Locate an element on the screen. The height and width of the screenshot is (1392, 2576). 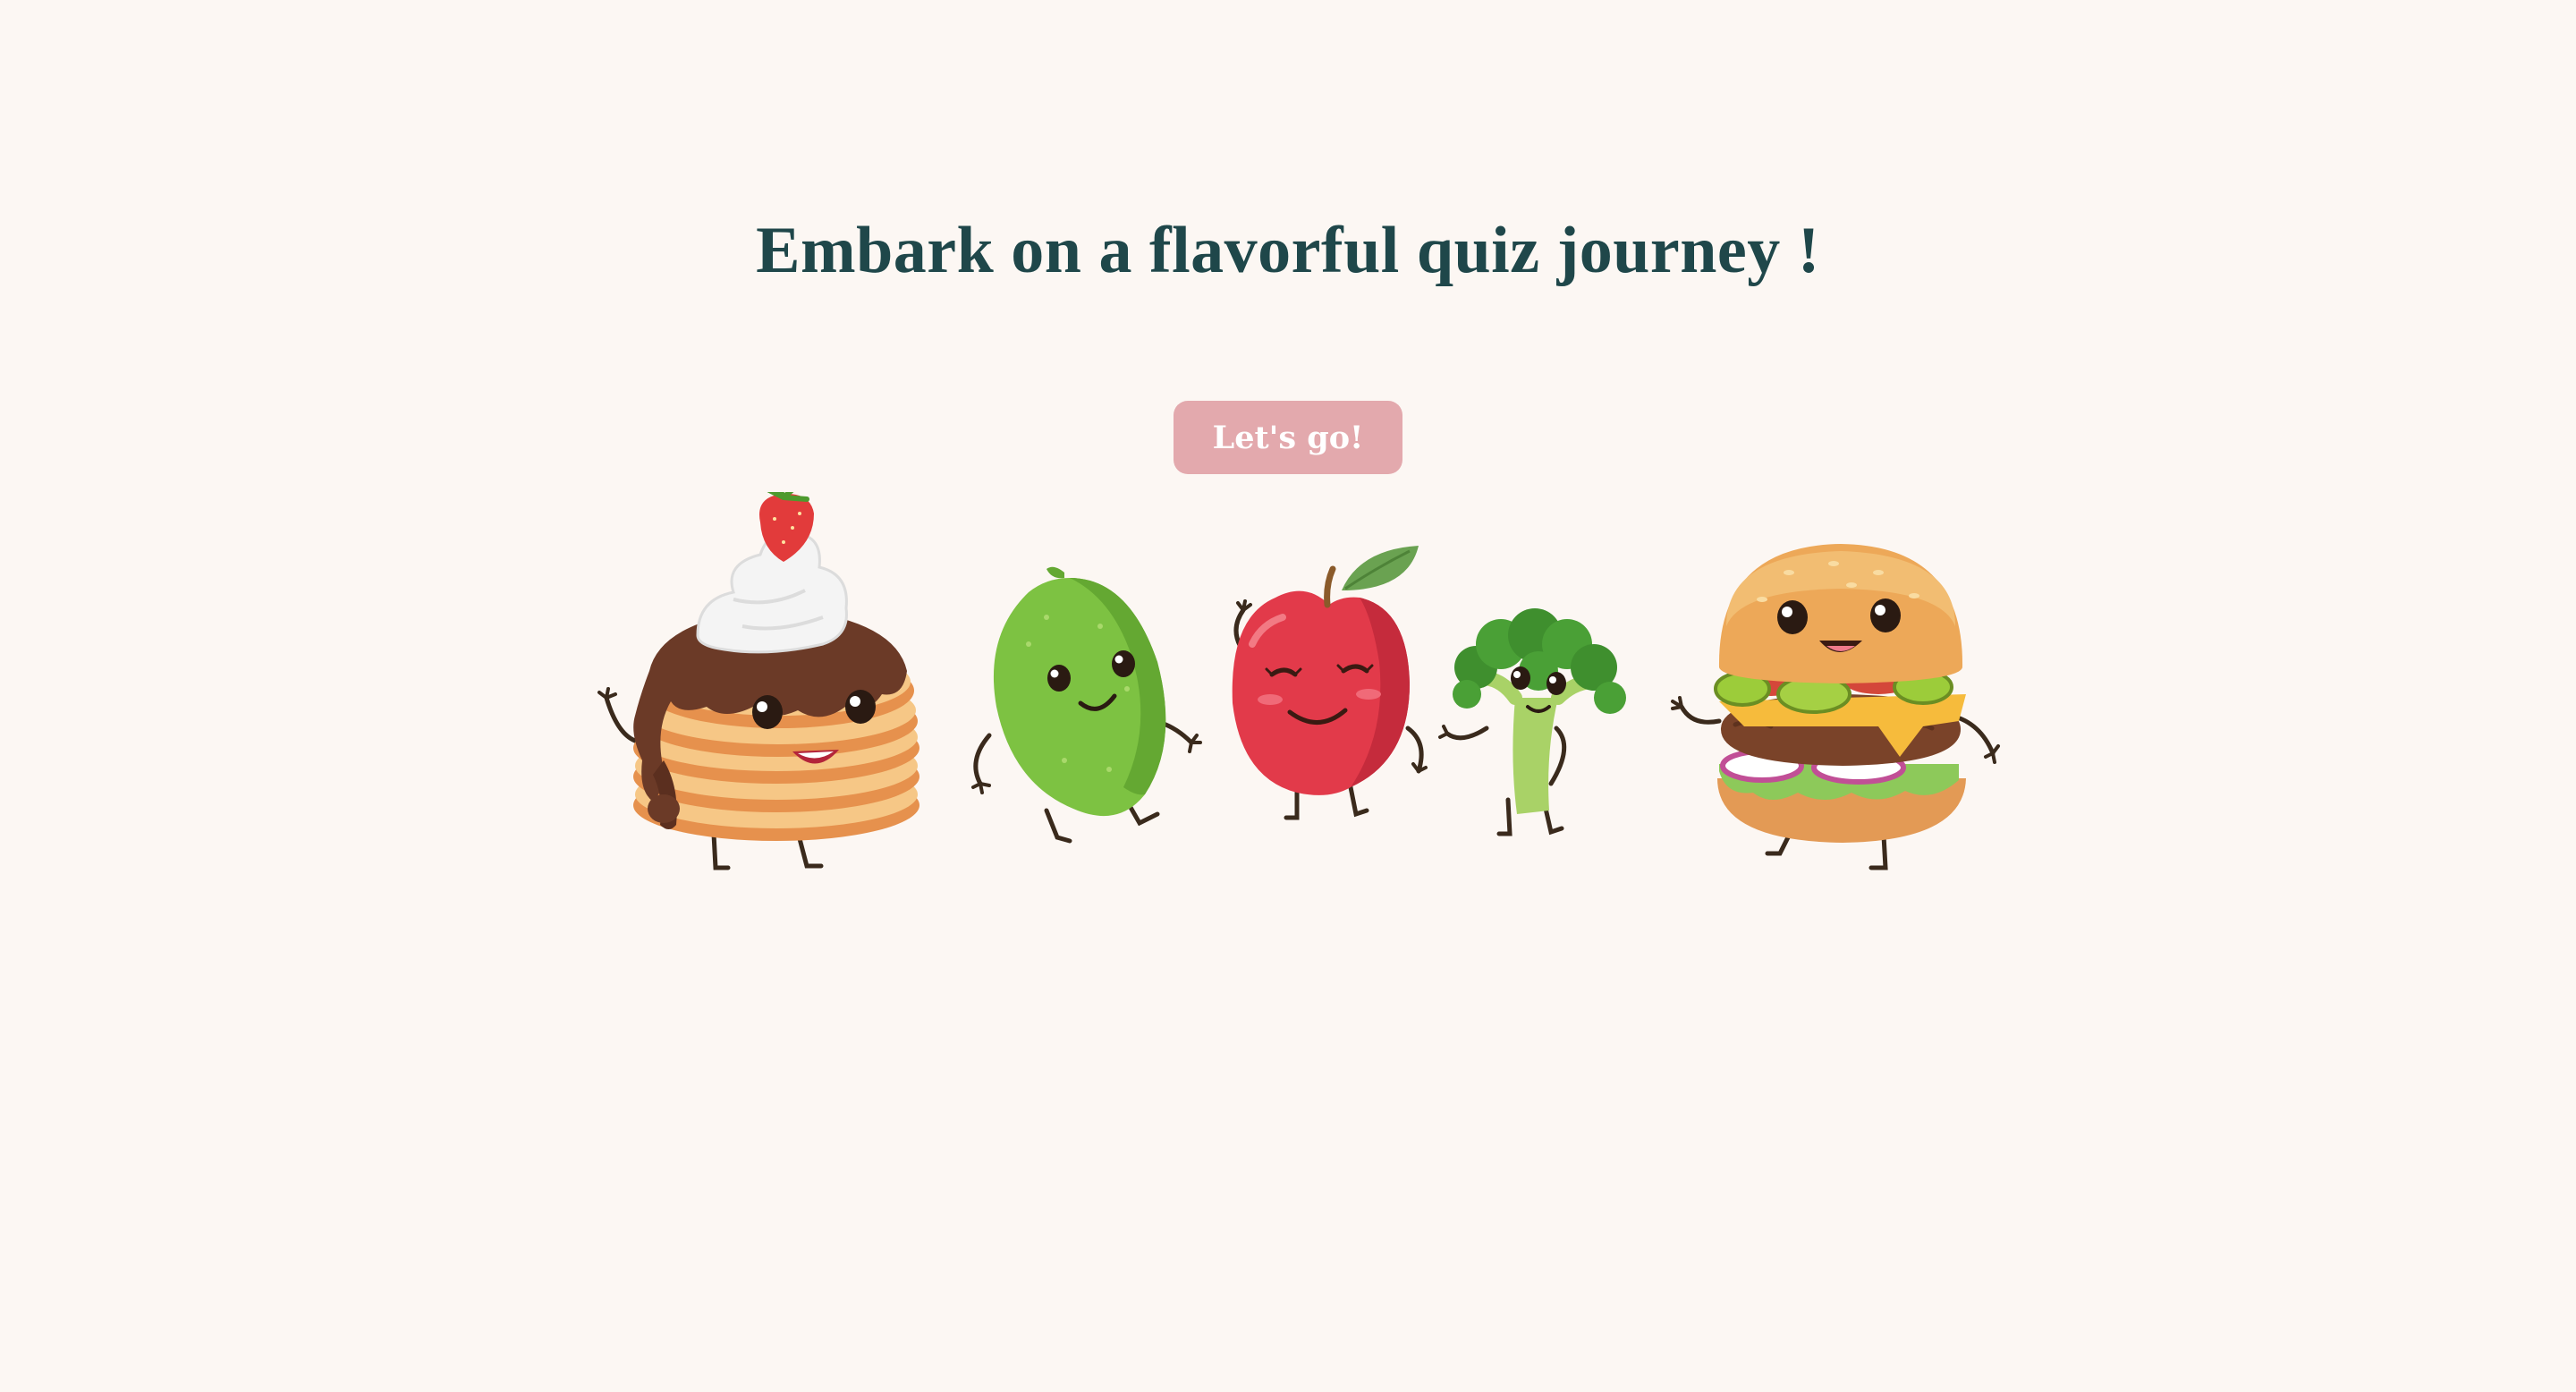
apple-character is located at coordinates (1330, 683).